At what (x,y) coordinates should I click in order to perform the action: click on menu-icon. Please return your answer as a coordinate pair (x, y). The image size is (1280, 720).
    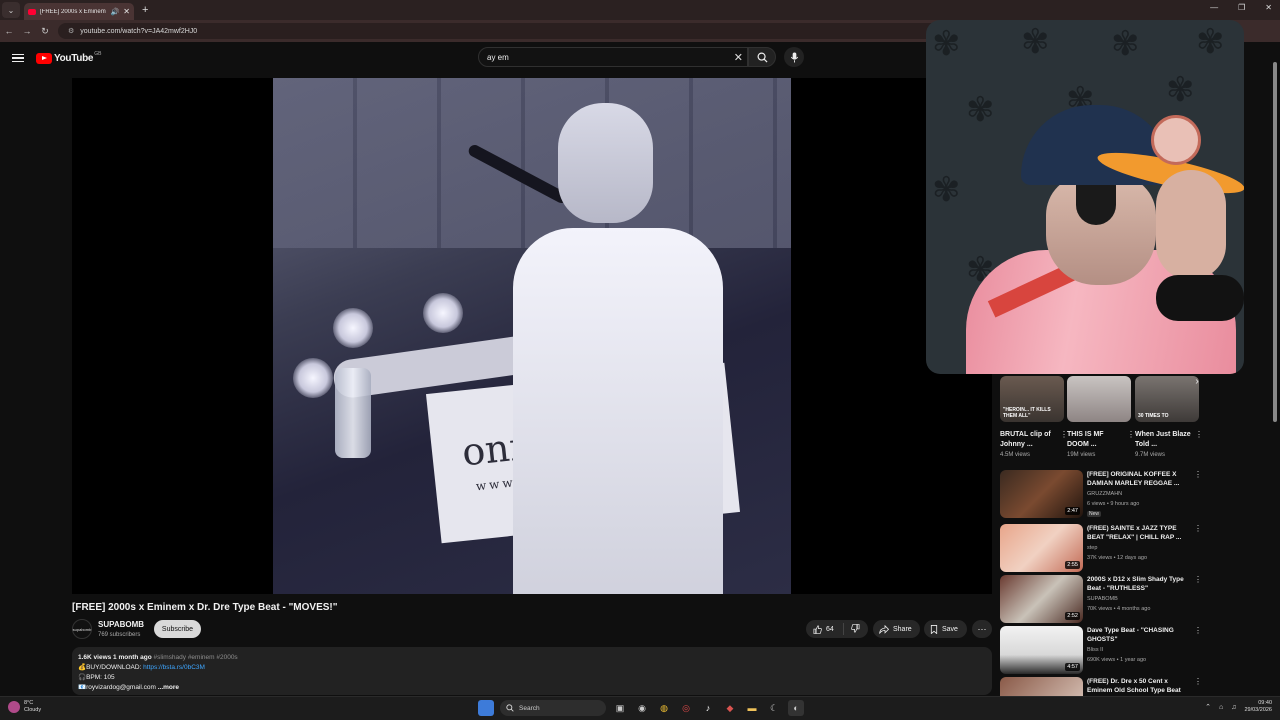
    Looking at the image, I should click on (18, 58).